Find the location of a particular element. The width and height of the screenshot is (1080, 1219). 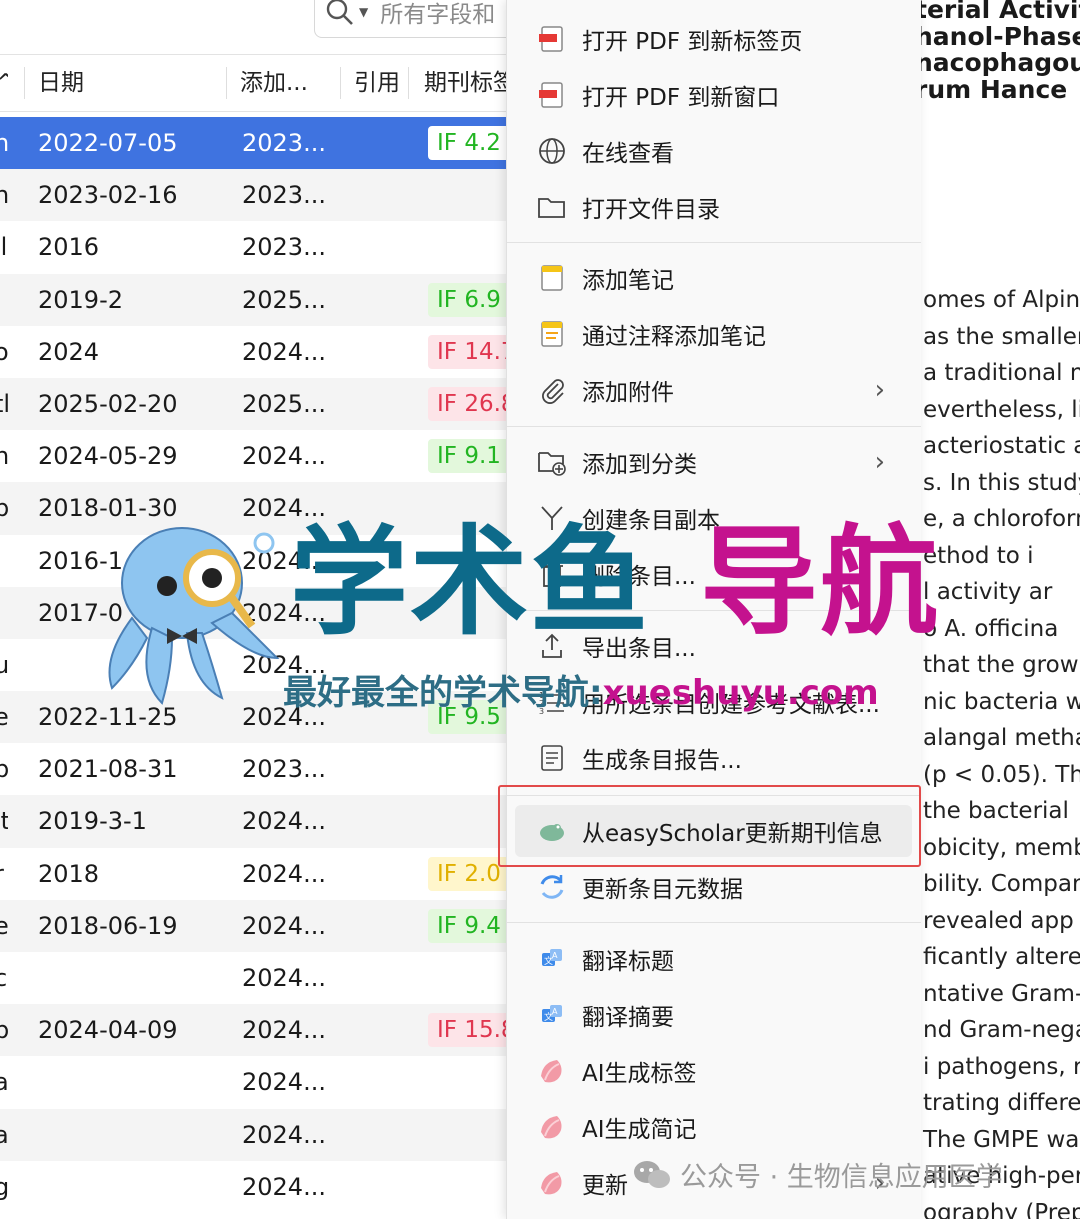

preview-abstract-line: ntative Gram-p is located at coordinates (1001, 993).